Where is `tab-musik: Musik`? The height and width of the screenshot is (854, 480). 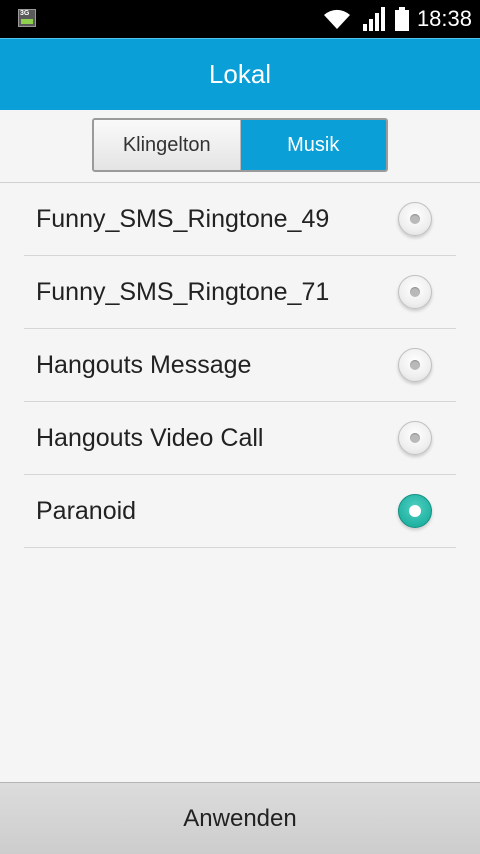 tab-musik: Musik is located at coordinates (313, 145).